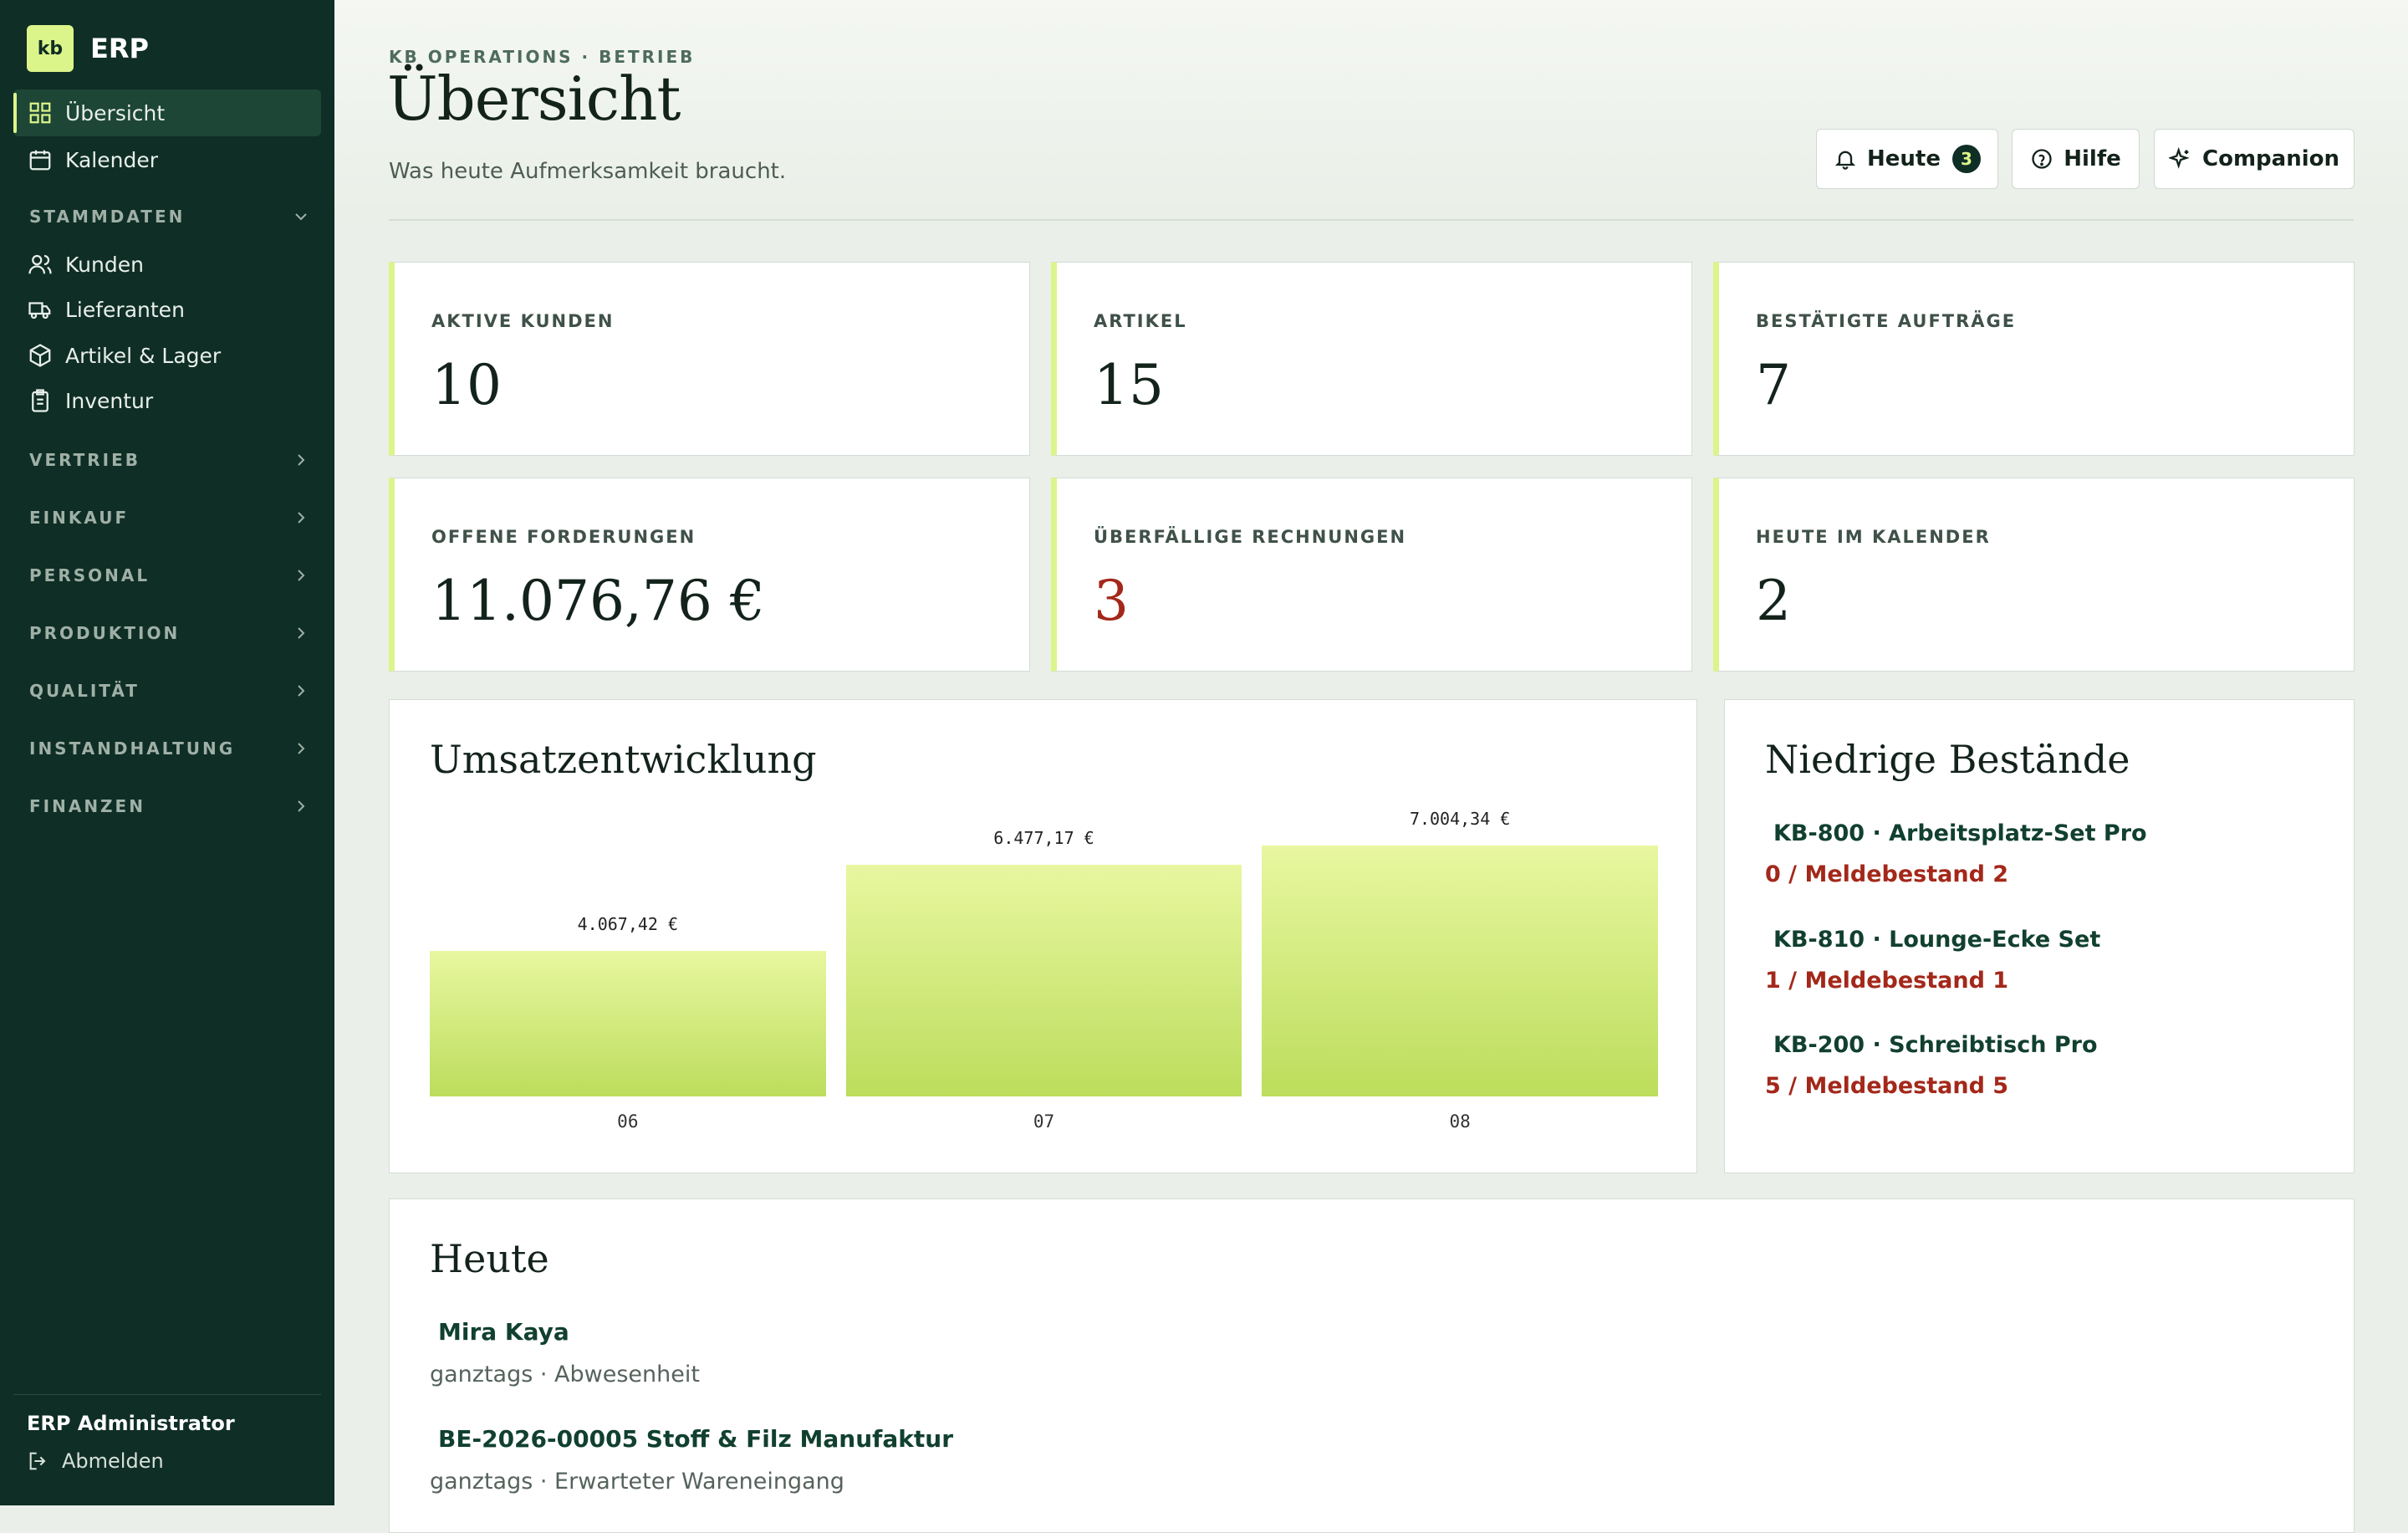  Describe the element at coordinates (167, 159) in the screenshot. I see `sidebar-item-kalender: Kalender` at that location.